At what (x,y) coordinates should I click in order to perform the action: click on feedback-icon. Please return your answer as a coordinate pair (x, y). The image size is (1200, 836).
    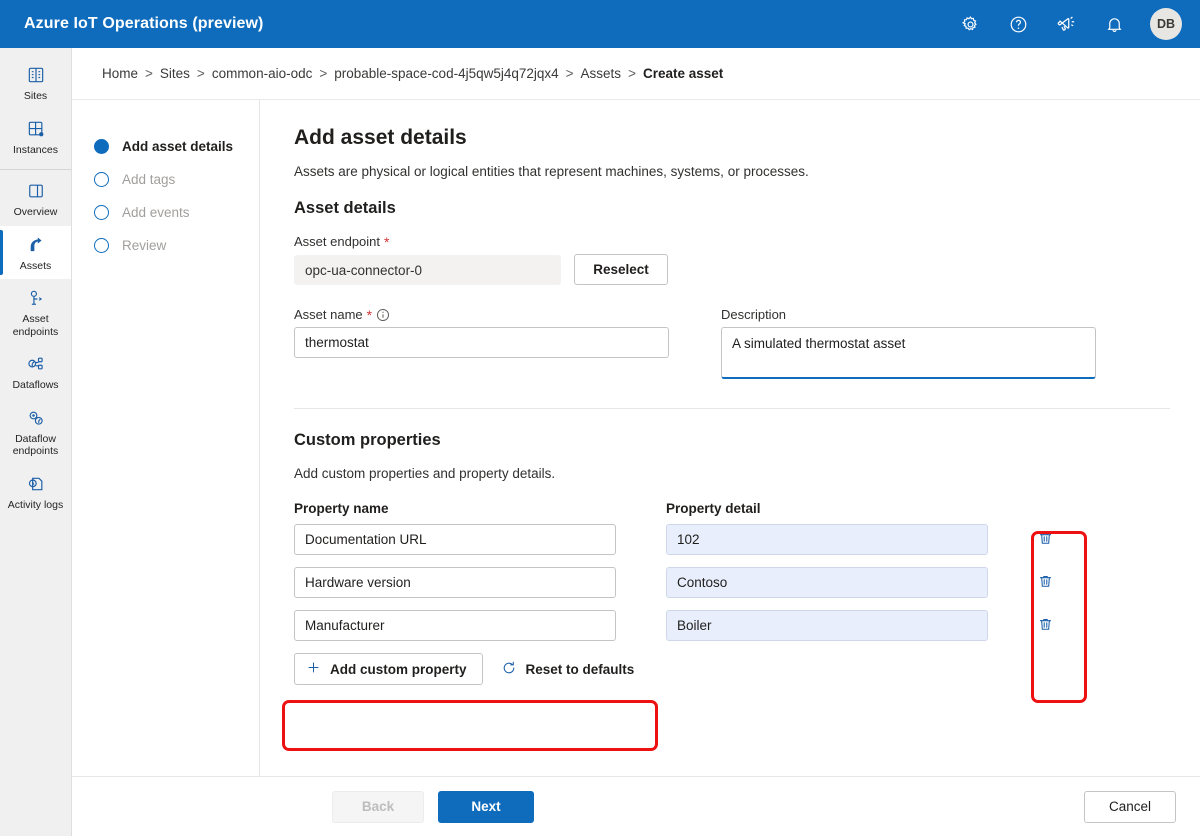
    Looking at the image, I should click on (1066, 24).